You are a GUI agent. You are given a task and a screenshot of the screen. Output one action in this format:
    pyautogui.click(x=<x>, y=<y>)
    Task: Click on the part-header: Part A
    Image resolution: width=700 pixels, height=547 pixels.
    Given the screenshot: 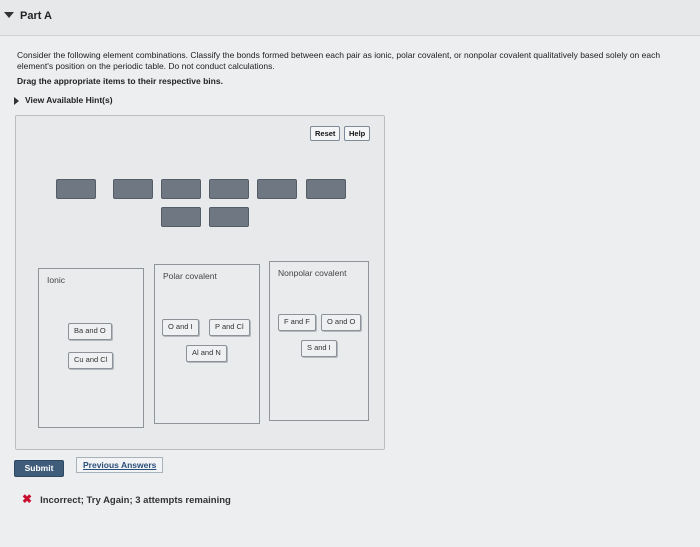 What is the action you would take?
    pyautogui.click(x=350, y=18)
    